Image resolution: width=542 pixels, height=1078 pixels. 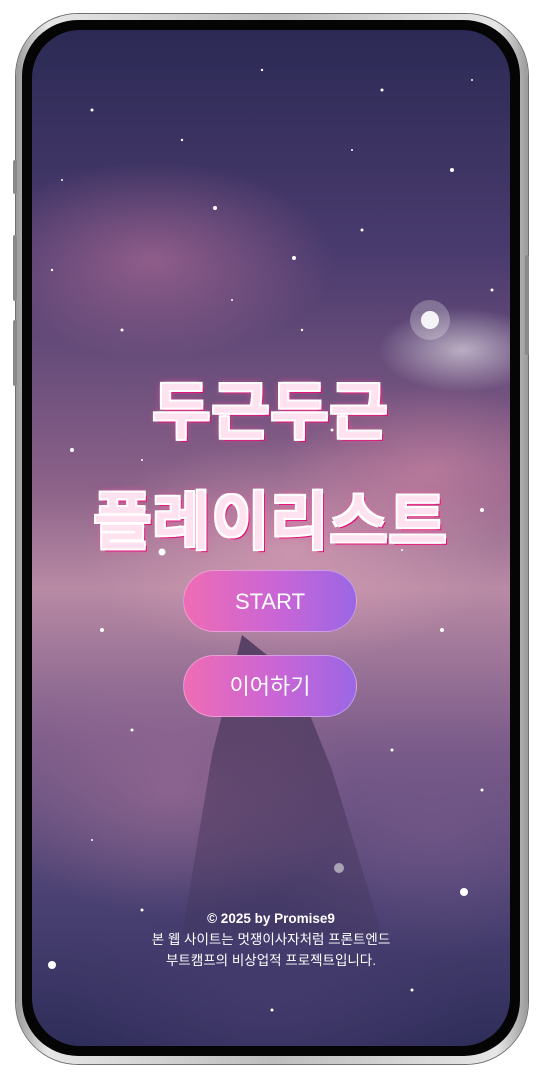 What do you see at coordinates (270, 601) in the screenshot?
I see `start-button: START` at bounding box center [270, 601].